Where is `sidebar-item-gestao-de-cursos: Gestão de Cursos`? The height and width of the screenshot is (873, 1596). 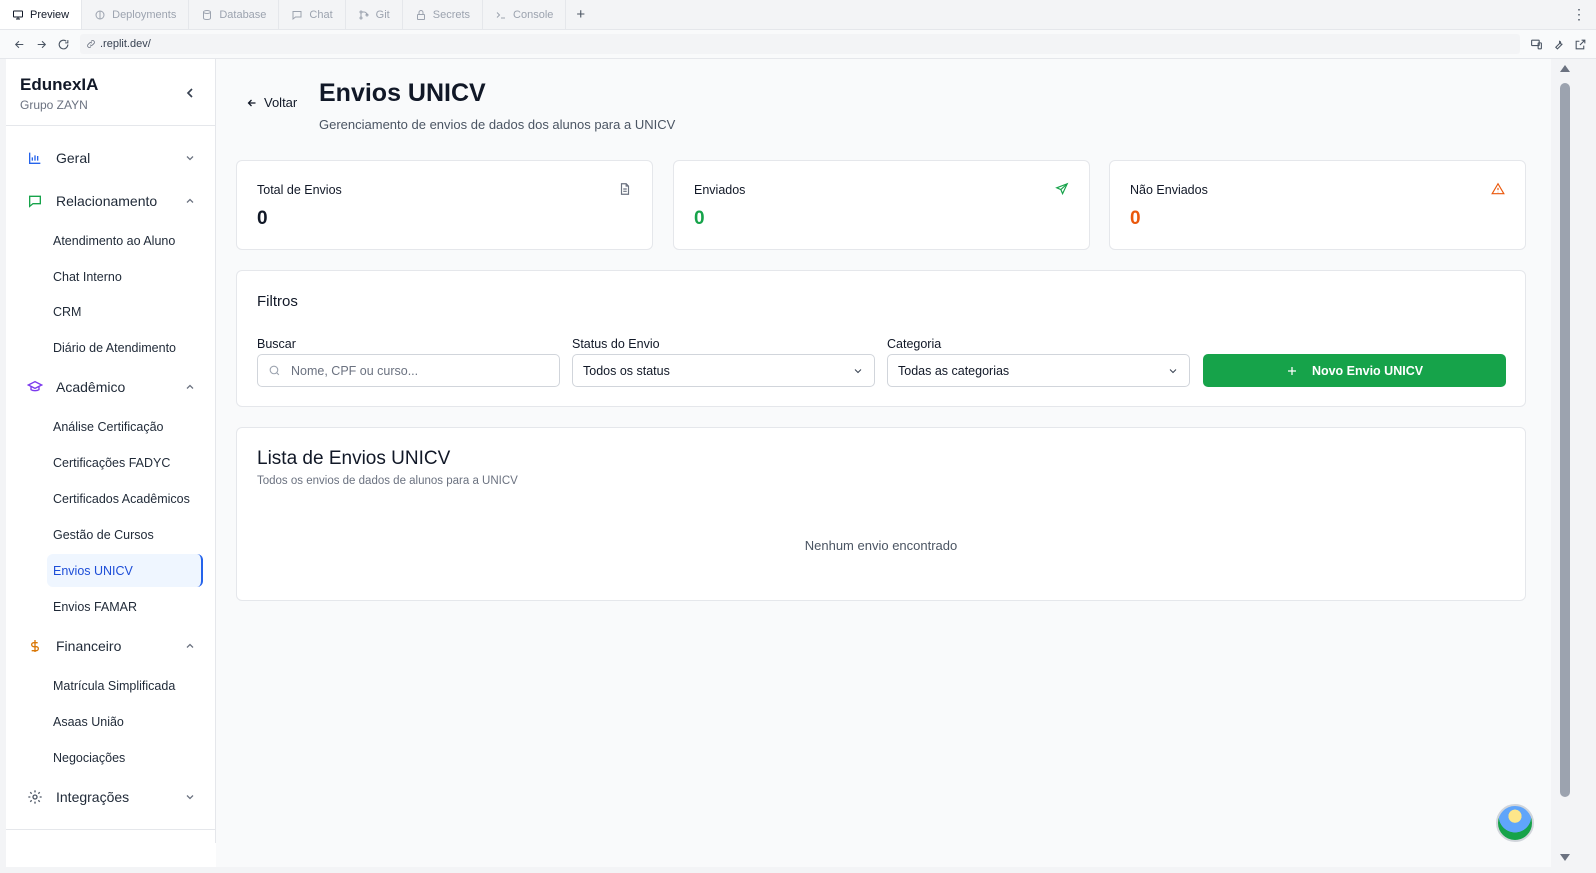 sidebar-item-gestao-de-cursos: Gestão de Cursos is located at coordinates (125, 534).